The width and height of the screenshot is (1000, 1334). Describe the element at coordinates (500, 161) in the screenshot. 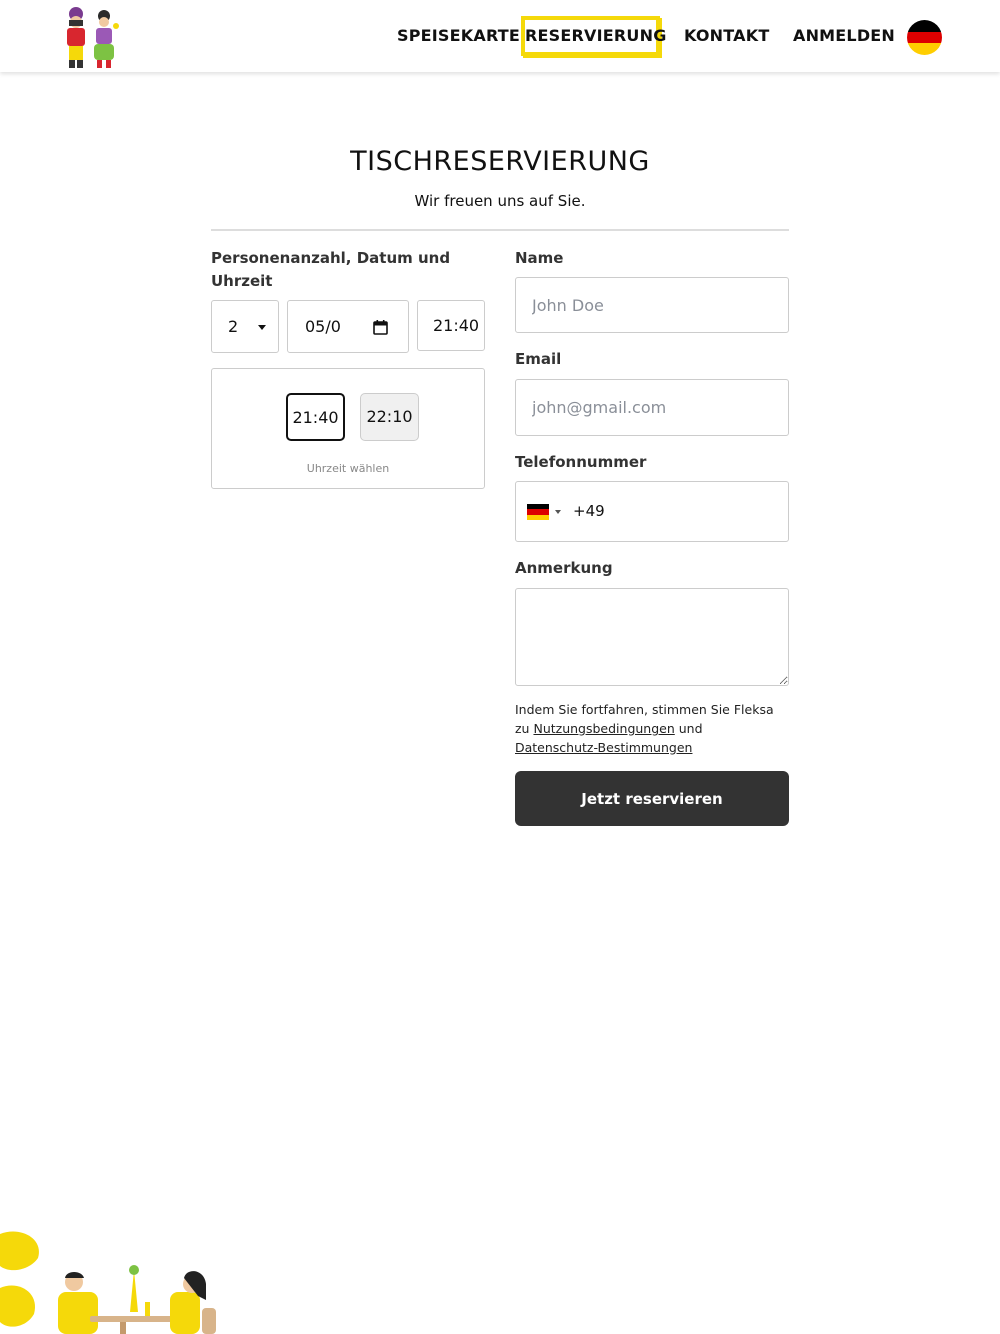

I see `page-title: TISCHRESERVIERUNG` at that location.